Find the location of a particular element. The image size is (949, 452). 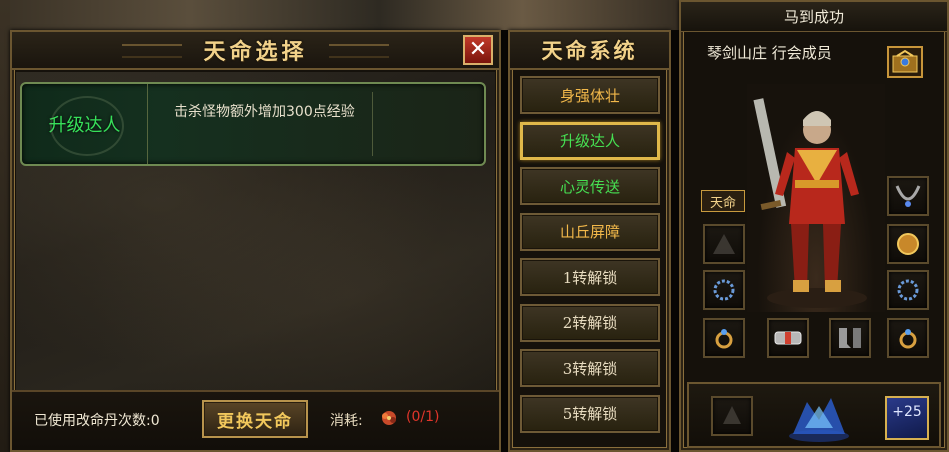

equip-slot-ring-right is located at coordinates (908, 338).